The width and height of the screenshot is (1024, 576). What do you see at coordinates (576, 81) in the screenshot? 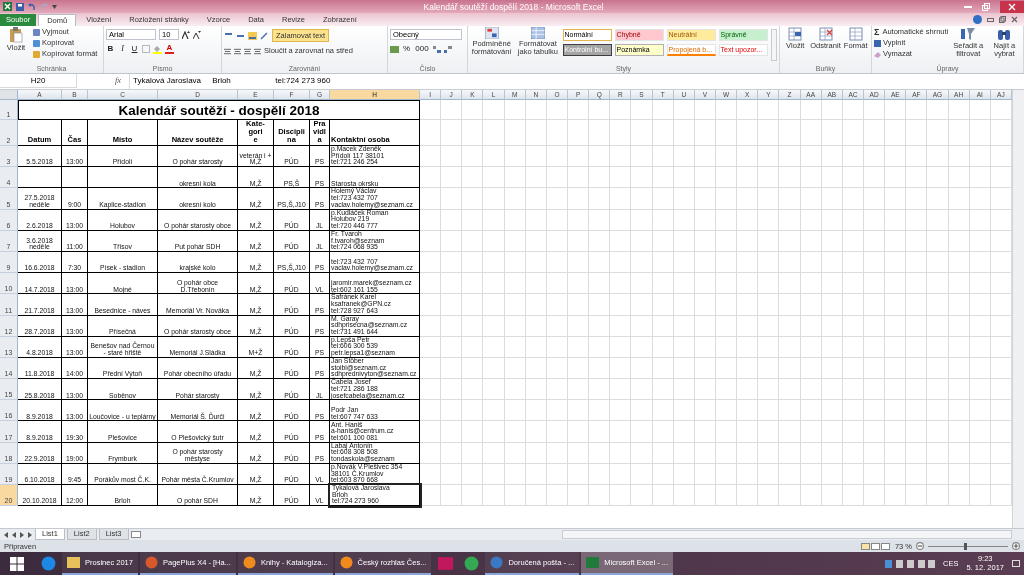
I see `formula-field: Tykalová Jaroslava Brloh tel:724 273 960` at bounding box center [576, 81].